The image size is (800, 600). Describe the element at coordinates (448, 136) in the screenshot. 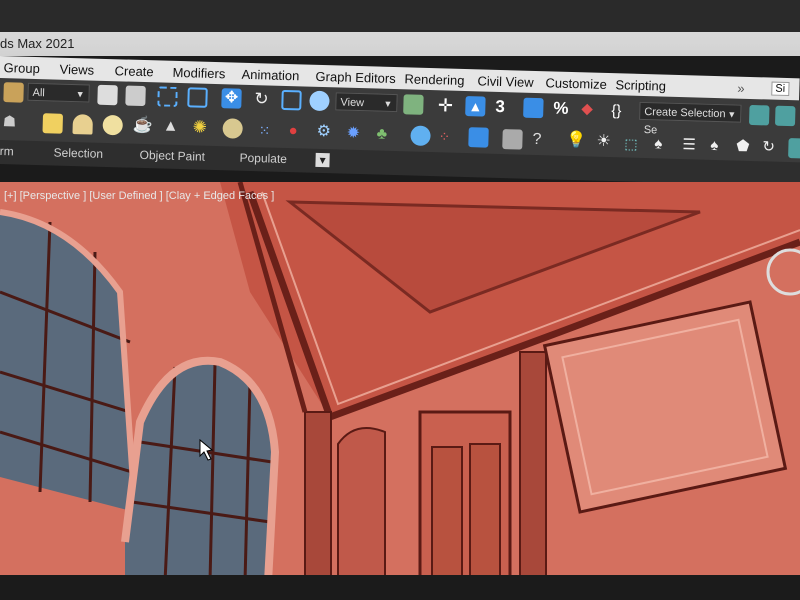

I see `material-palette-icon: ⁘` at that location.